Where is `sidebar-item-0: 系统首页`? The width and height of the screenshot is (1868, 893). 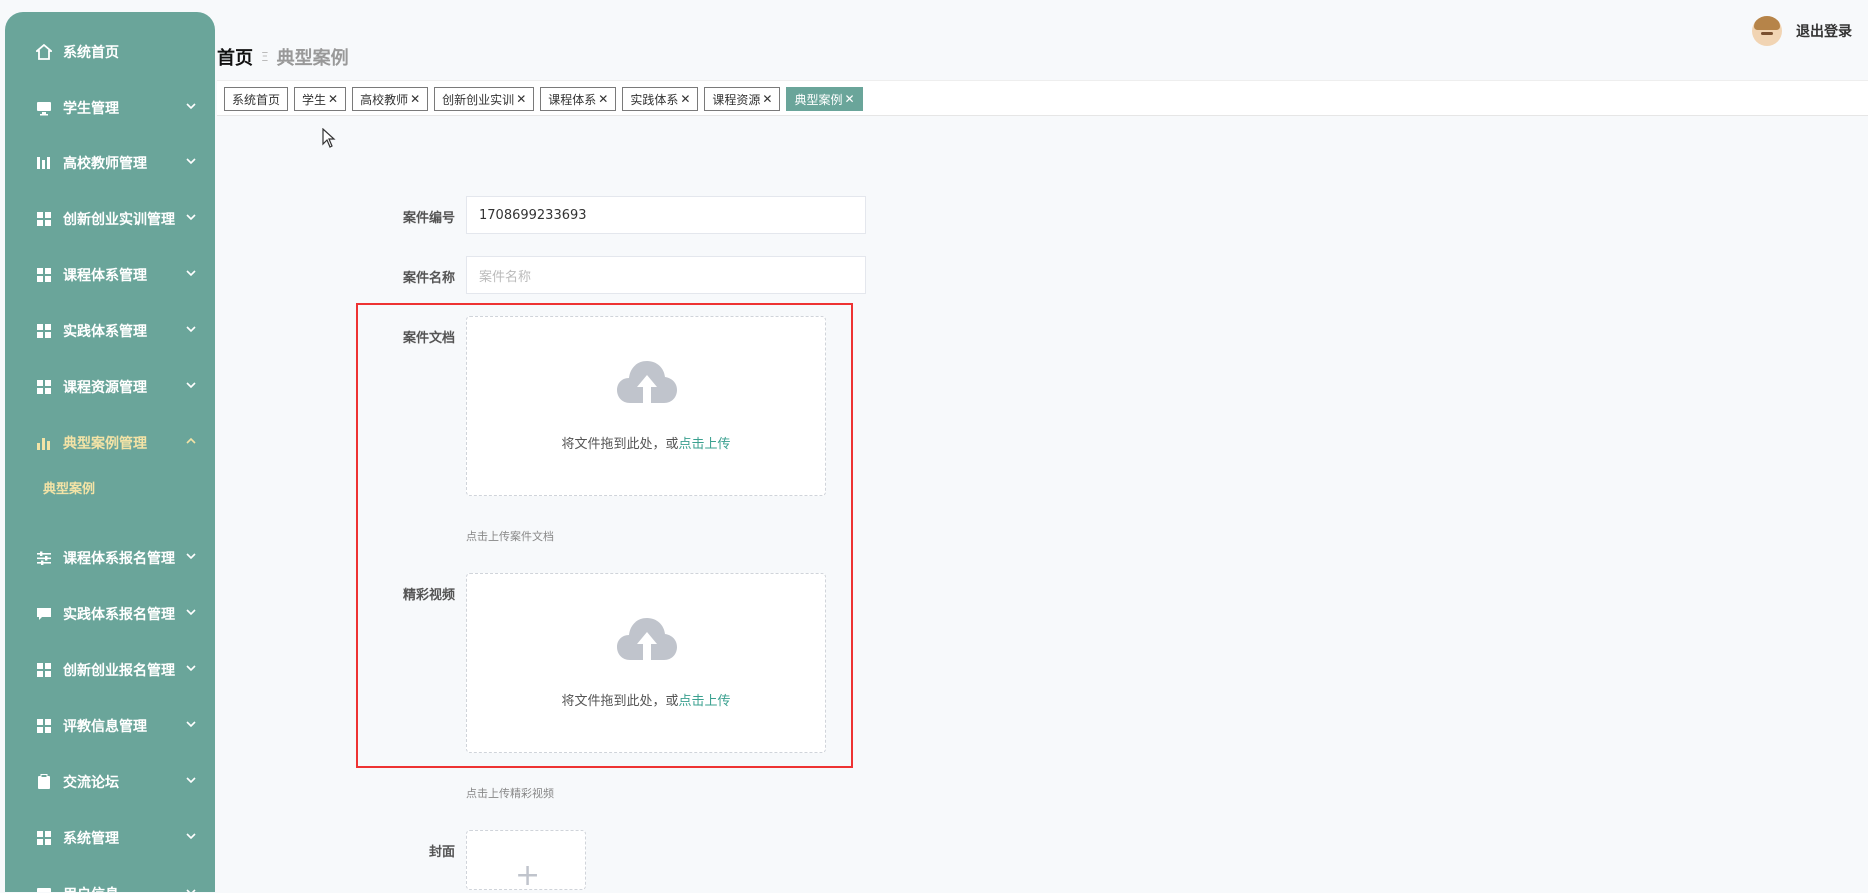 sidebar-item-0: 系统首页 is located at coordinates (110, 52).